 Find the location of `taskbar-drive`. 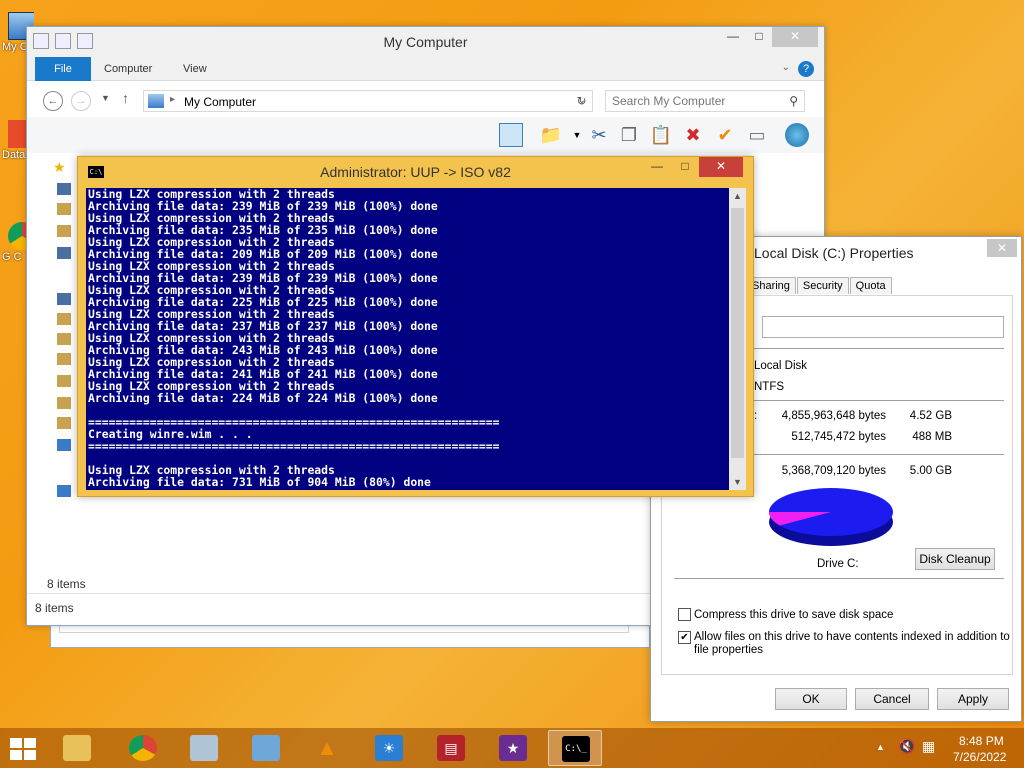

taskbar-drive is located at coordinates (266, 748).